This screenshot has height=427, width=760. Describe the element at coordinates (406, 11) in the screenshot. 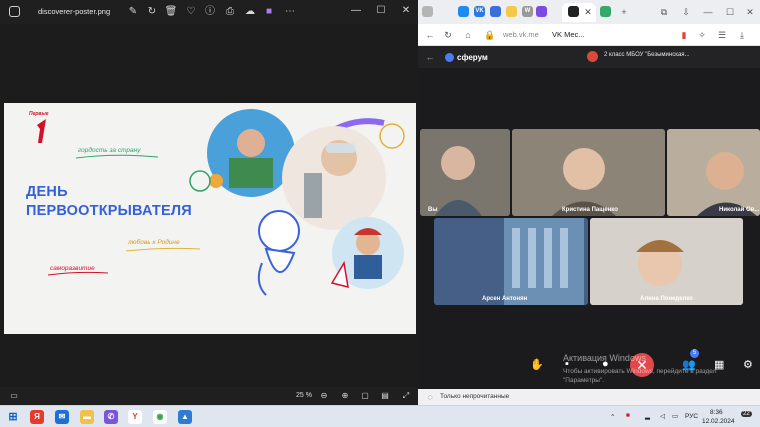

I see `close-button: ✕` at that location.